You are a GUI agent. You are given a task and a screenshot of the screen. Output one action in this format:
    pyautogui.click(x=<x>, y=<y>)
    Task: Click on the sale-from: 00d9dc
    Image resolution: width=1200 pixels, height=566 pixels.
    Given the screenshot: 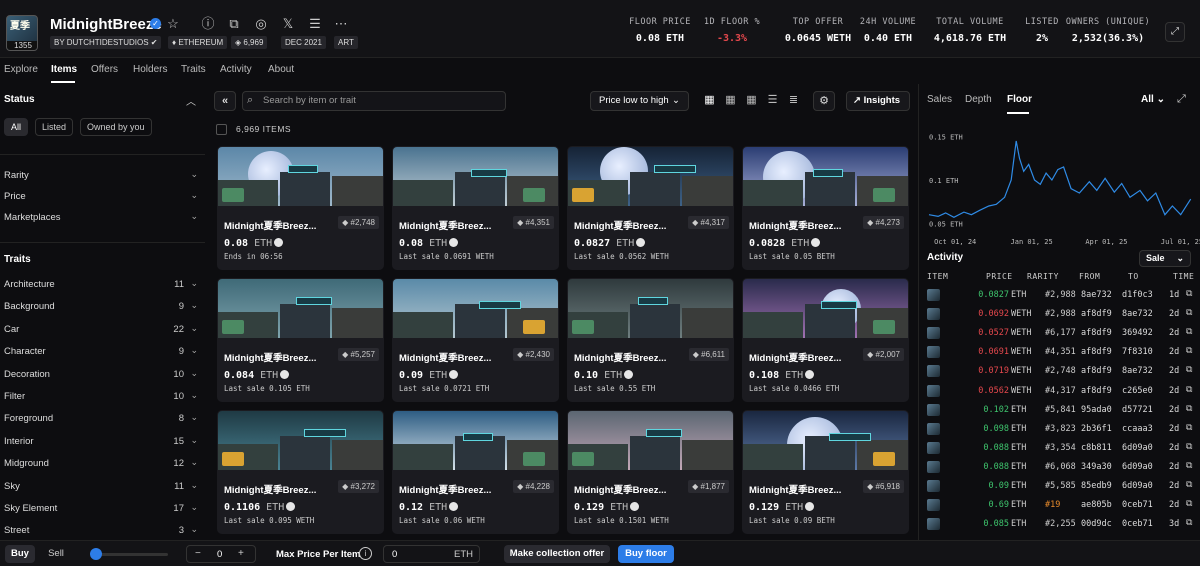 What is the action you would take?
    pyautogui.click(x=1096, y=524)
    